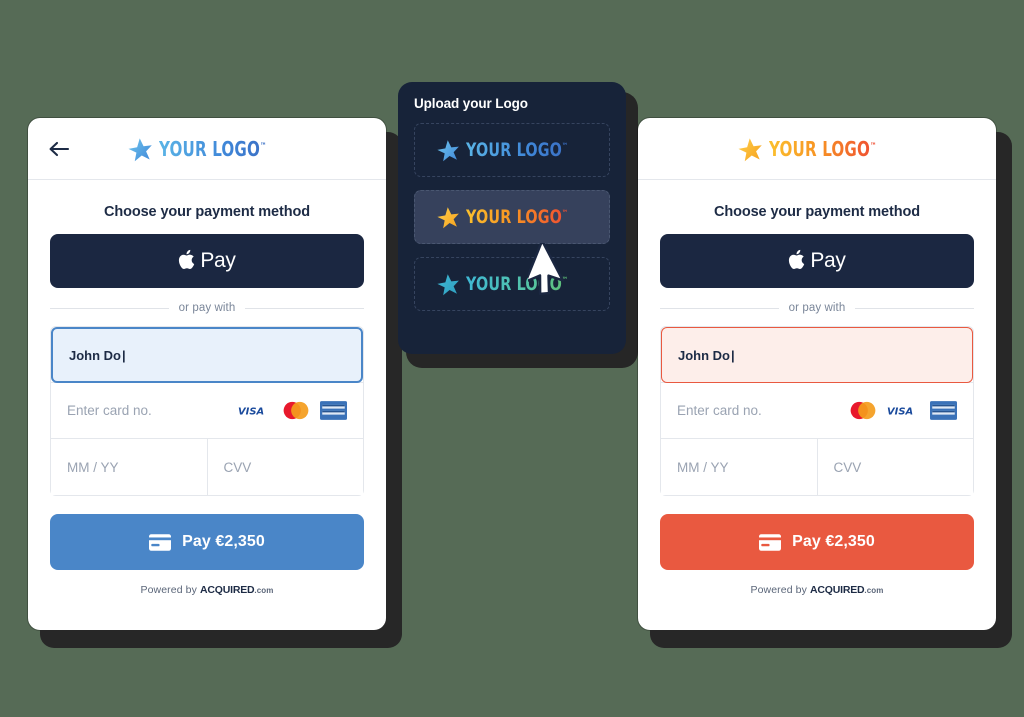  What do you see at coordinates (59, 149) in the screenshot?
I see `back-arrow-icon` at bounding box center [59, 149].